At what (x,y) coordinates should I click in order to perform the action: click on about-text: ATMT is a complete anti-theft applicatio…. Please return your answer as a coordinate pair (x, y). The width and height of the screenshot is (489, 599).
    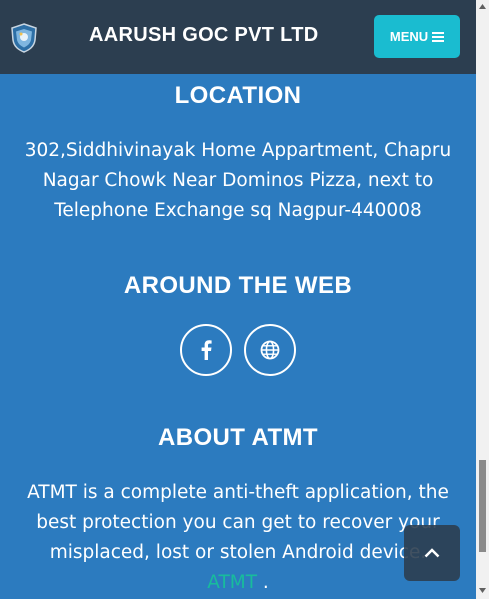
    Looking at the image, I should click on (238, 522).